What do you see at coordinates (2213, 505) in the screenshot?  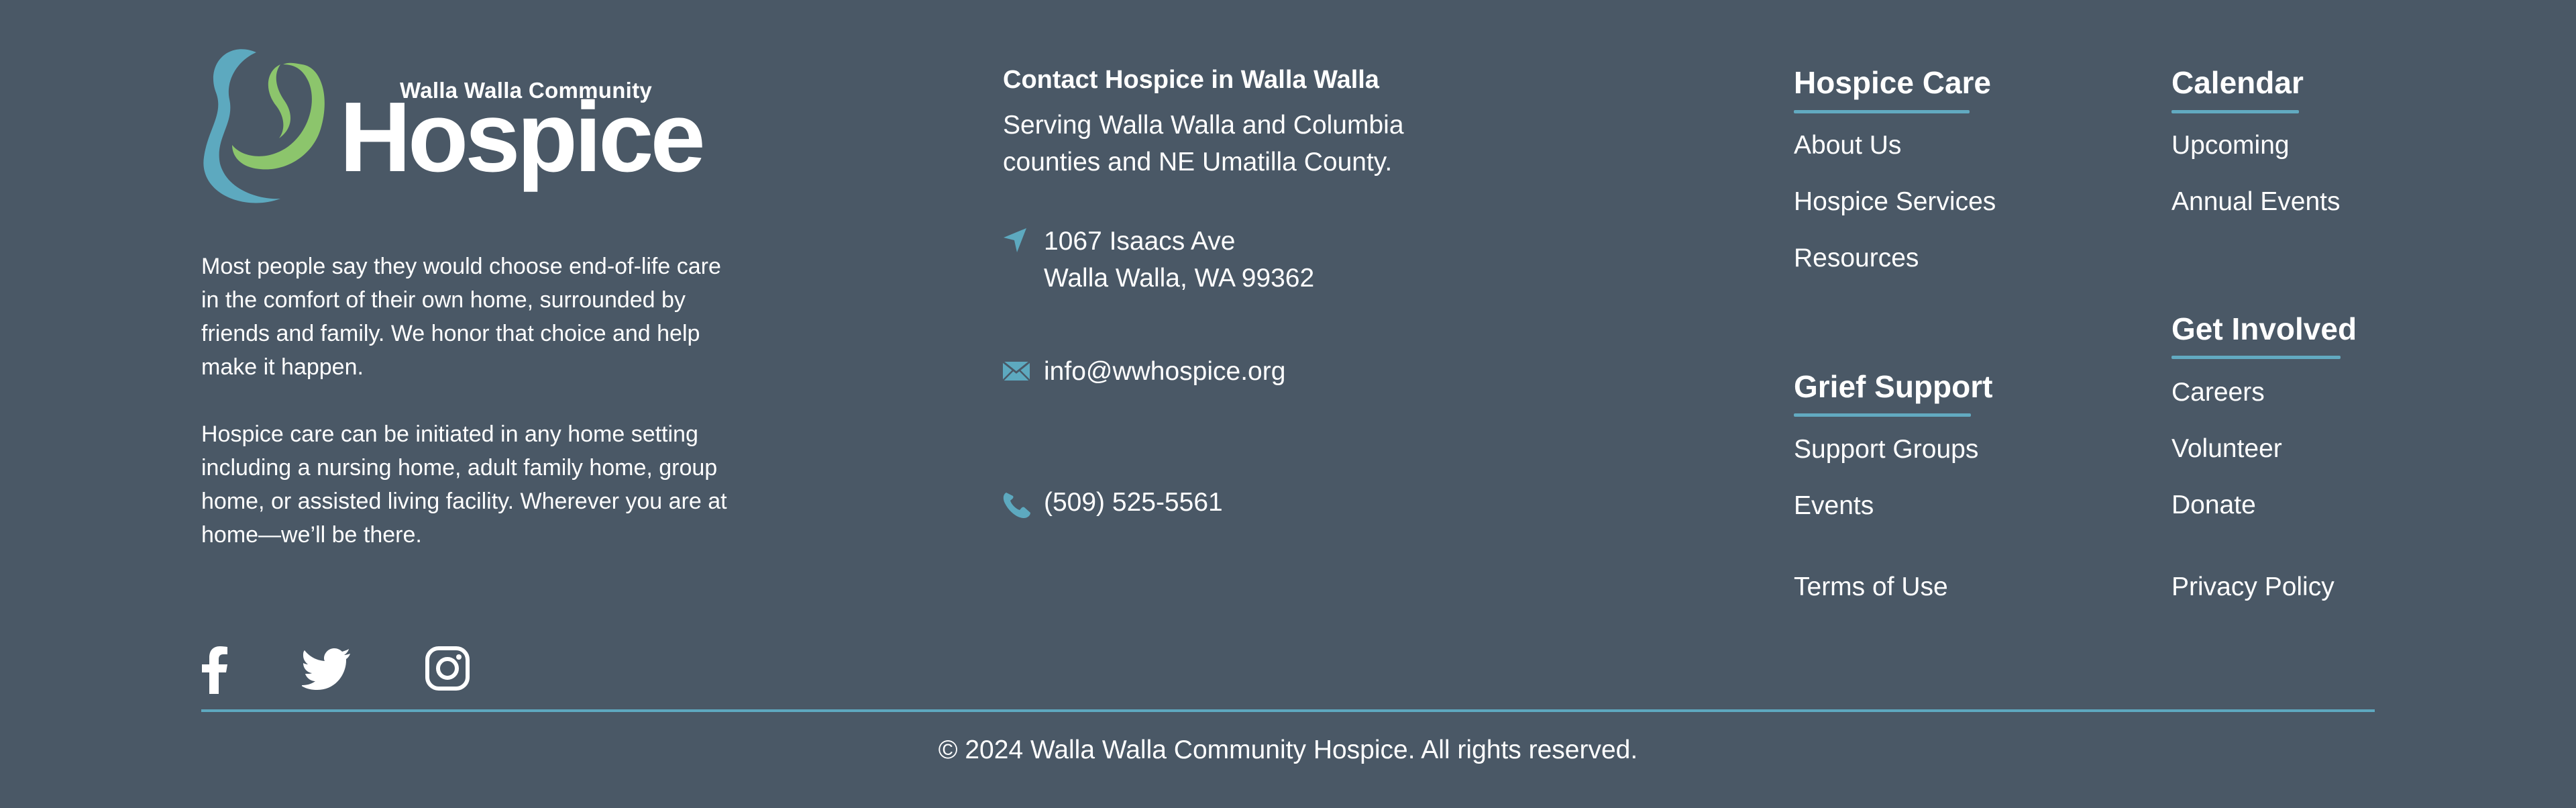 I see `nav-link-donate: Donate` at bounding box center [2213, 505].